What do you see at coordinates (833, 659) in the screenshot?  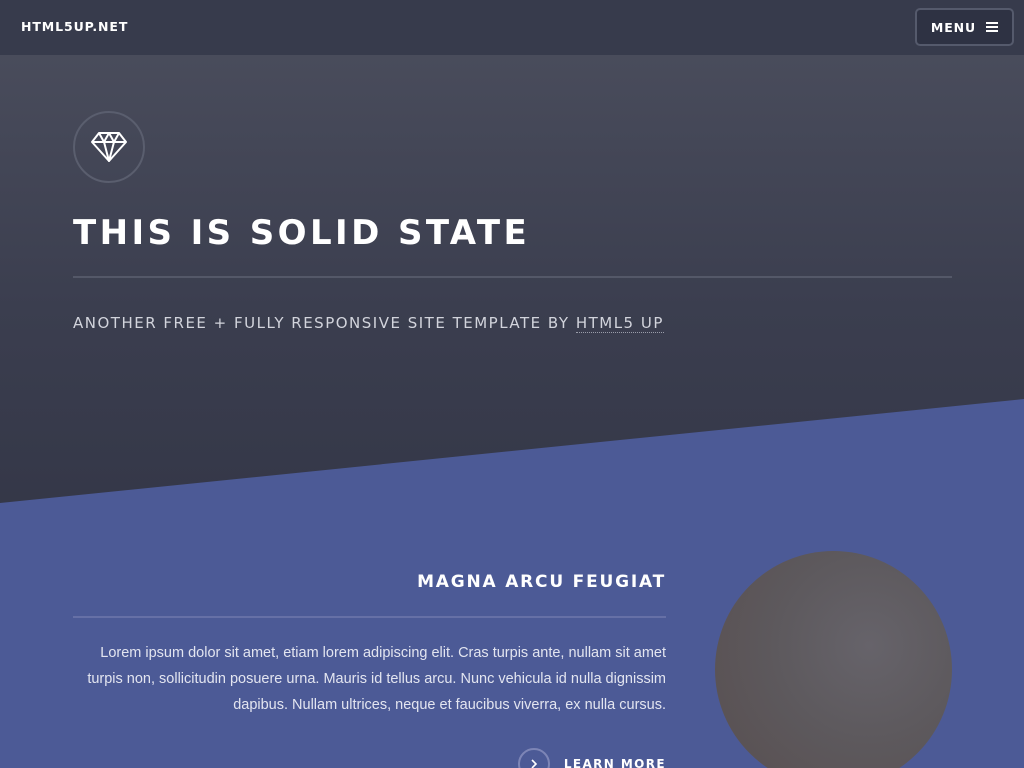 I see `feature-image` at bounding box center [833, 659].